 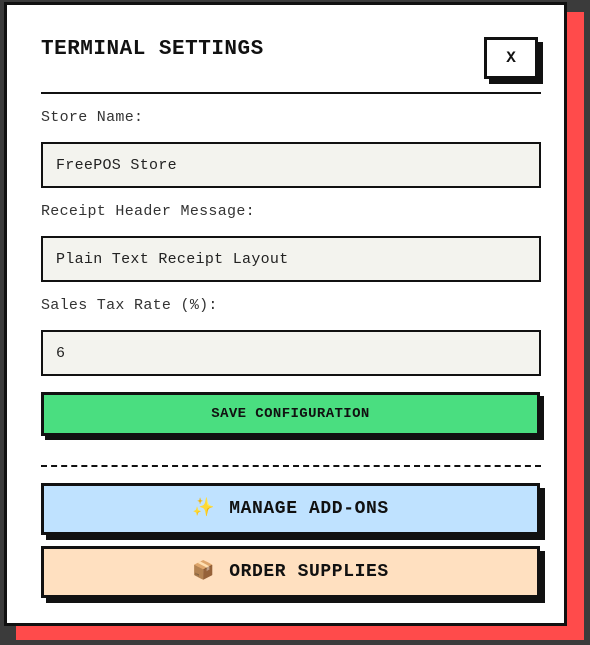 I want to click on sparkles-icon: ✨, so click(x=204, y=509).